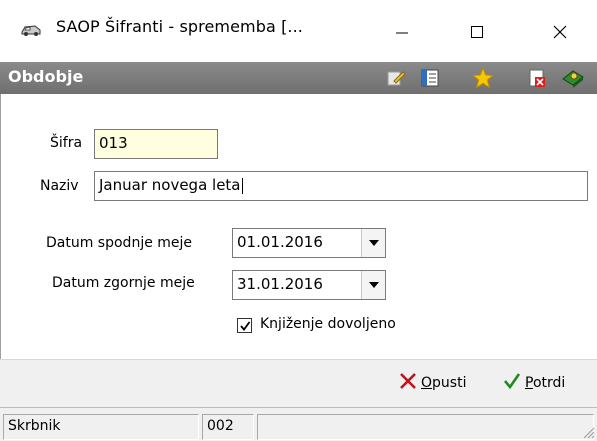  What do you see at coordinates (588, 432) in the screenshot?
I see `resize-grip-icon` at bounding box center [588, 432].